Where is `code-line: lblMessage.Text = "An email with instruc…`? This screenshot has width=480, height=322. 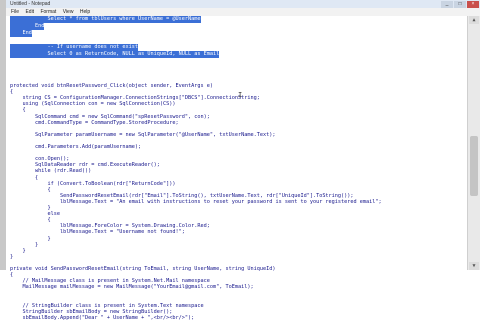 code-line: lblMessage.Text = "An email with instruc… is located at coordinates (196, 201).